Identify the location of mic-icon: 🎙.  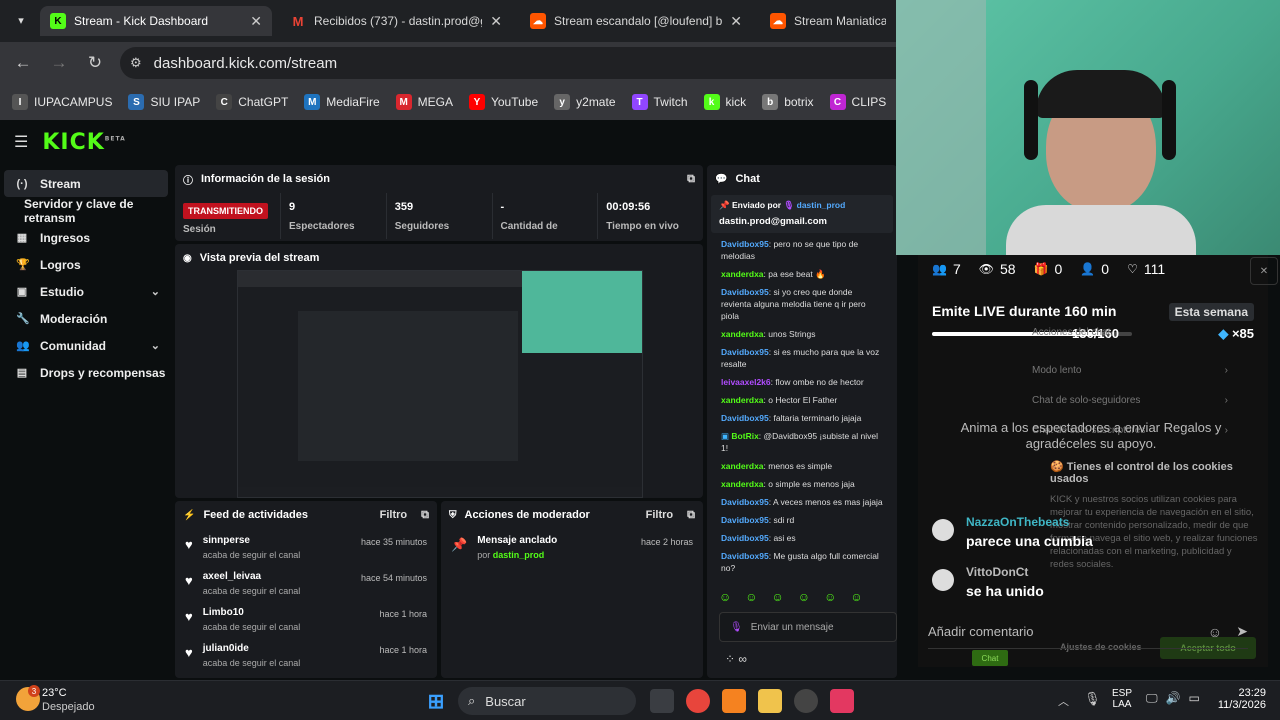
(1092, 699).